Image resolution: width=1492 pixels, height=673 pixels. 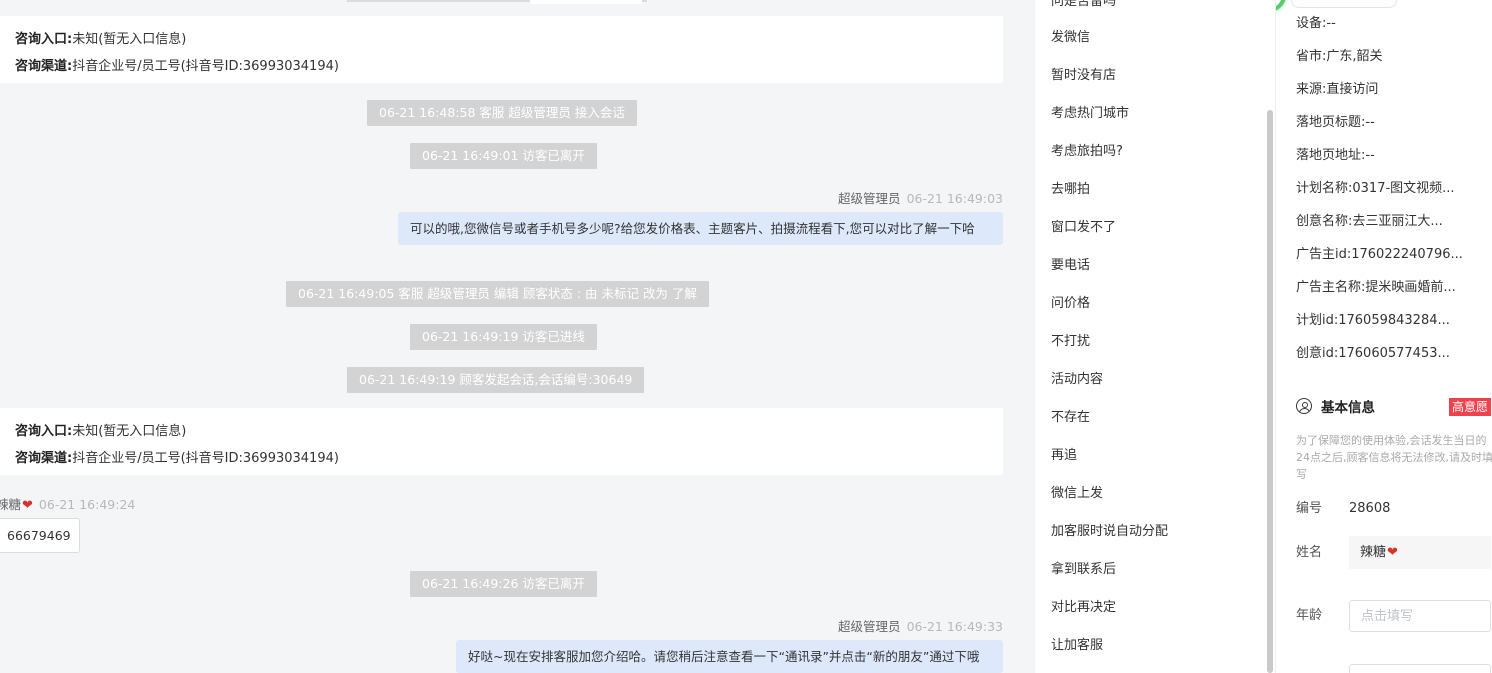 I want to click on quick-reply-item: 暂时没有店, so click(x=1083, y=76).